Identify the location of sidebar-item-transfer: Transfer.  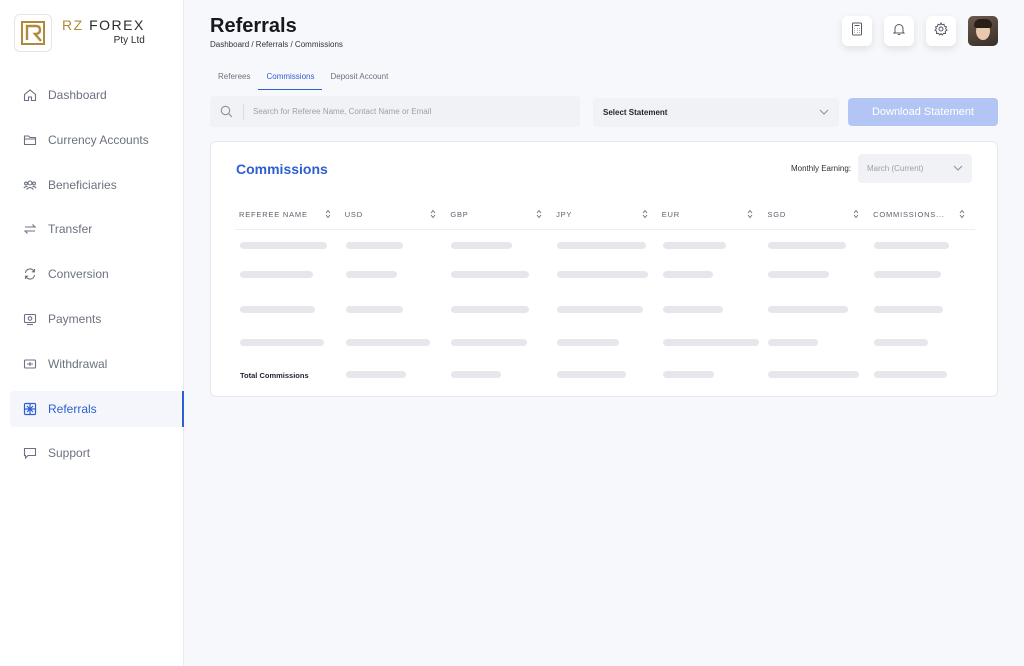
(97, 229).